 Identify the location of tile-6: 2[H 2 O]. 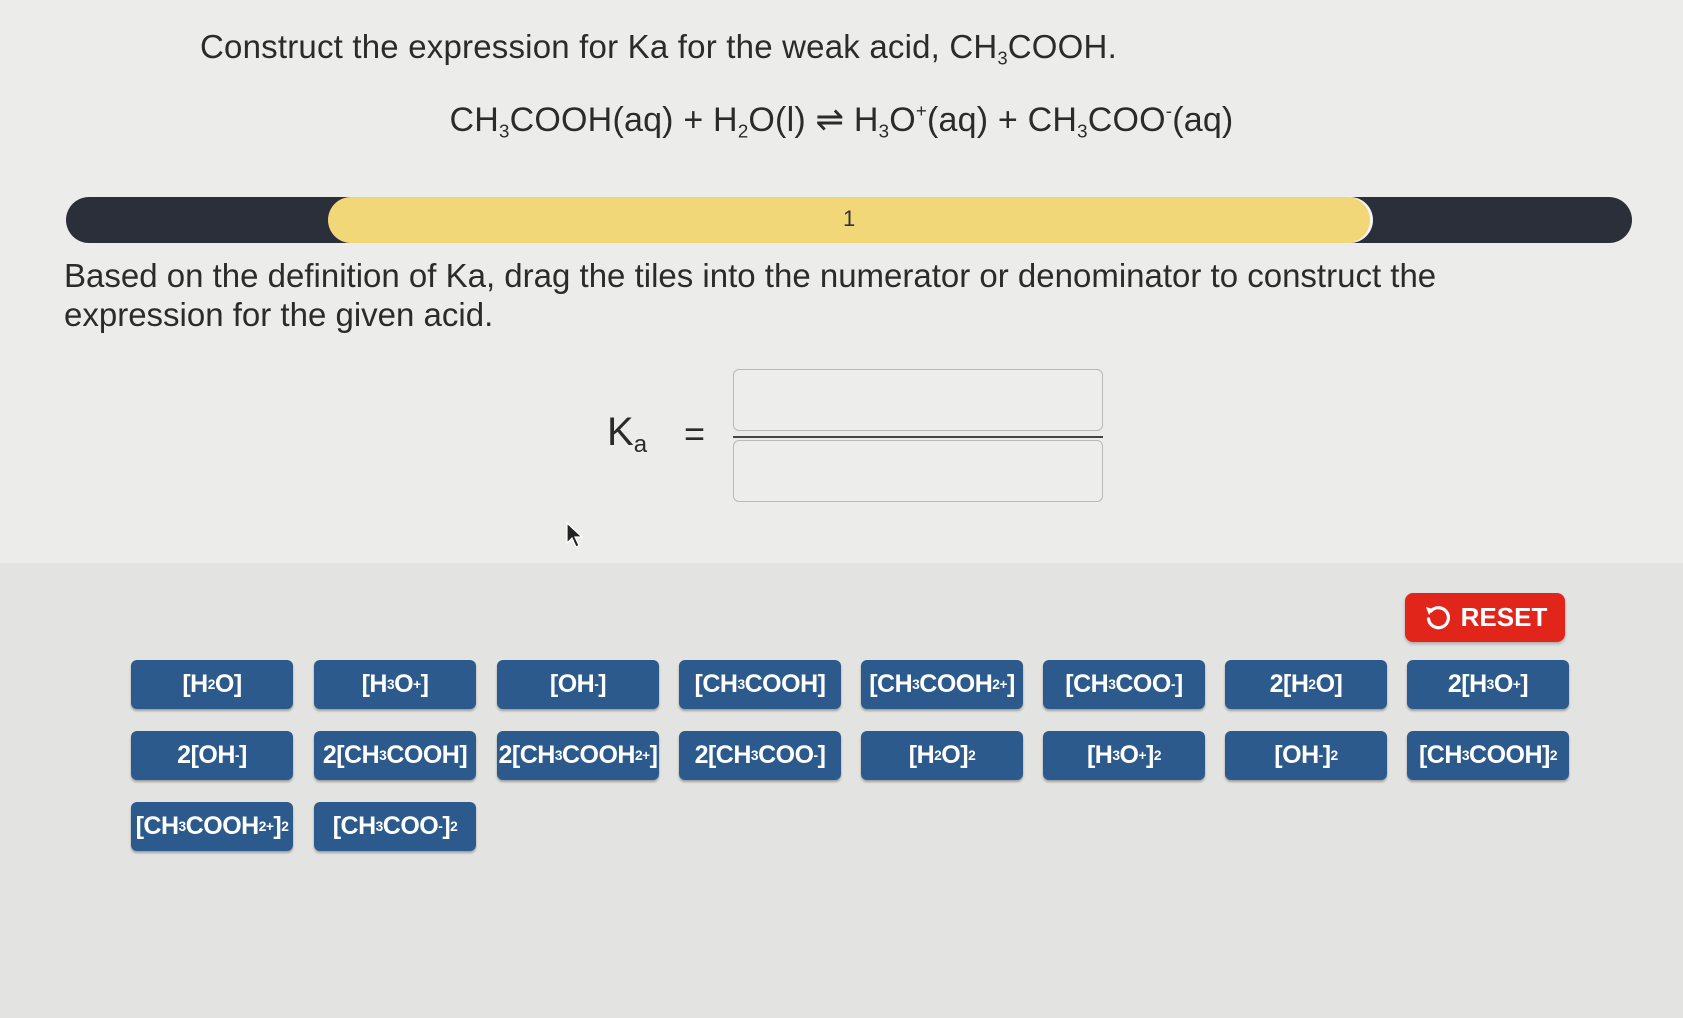
(1306, 684).